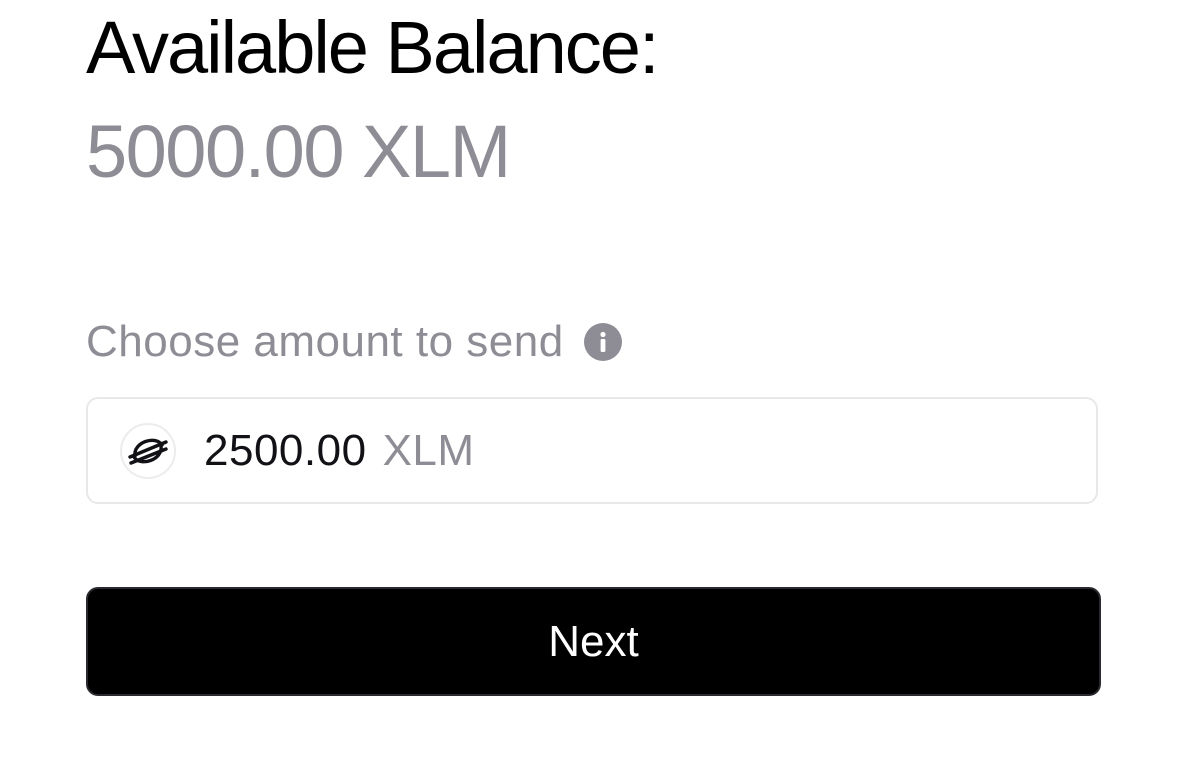 The width and height of the screenshot is (1190, 780). I want to click on next-button: Next, so click(593, 641).